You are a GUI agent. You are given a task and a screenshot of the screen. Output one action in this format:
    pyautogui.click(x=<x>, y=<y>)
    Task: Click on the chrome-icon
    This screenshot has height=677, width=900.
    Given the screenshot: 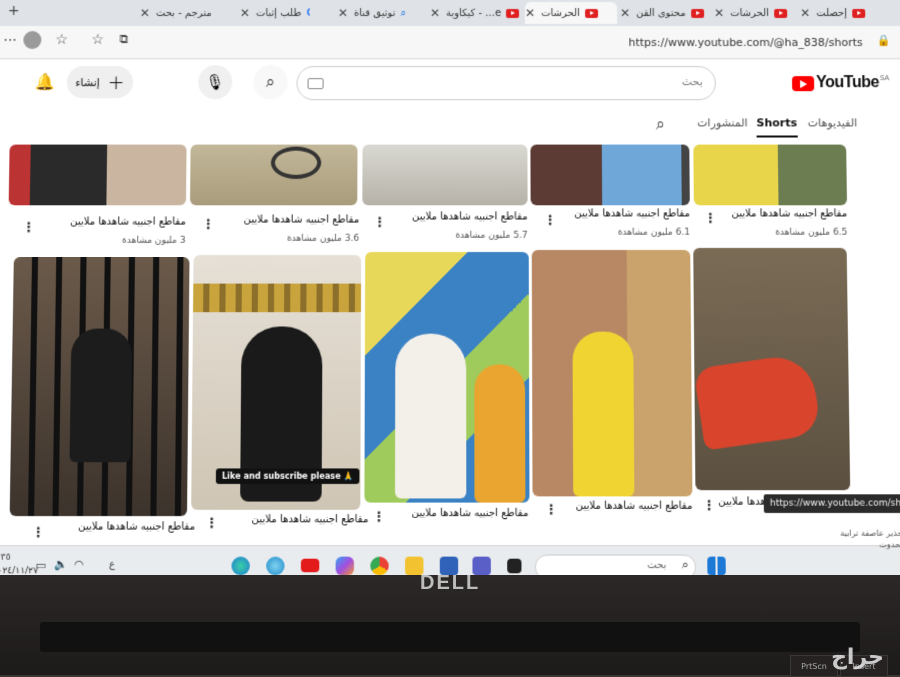 What is the action you would take?
    pyautogui.click(x=379, y=566)
    